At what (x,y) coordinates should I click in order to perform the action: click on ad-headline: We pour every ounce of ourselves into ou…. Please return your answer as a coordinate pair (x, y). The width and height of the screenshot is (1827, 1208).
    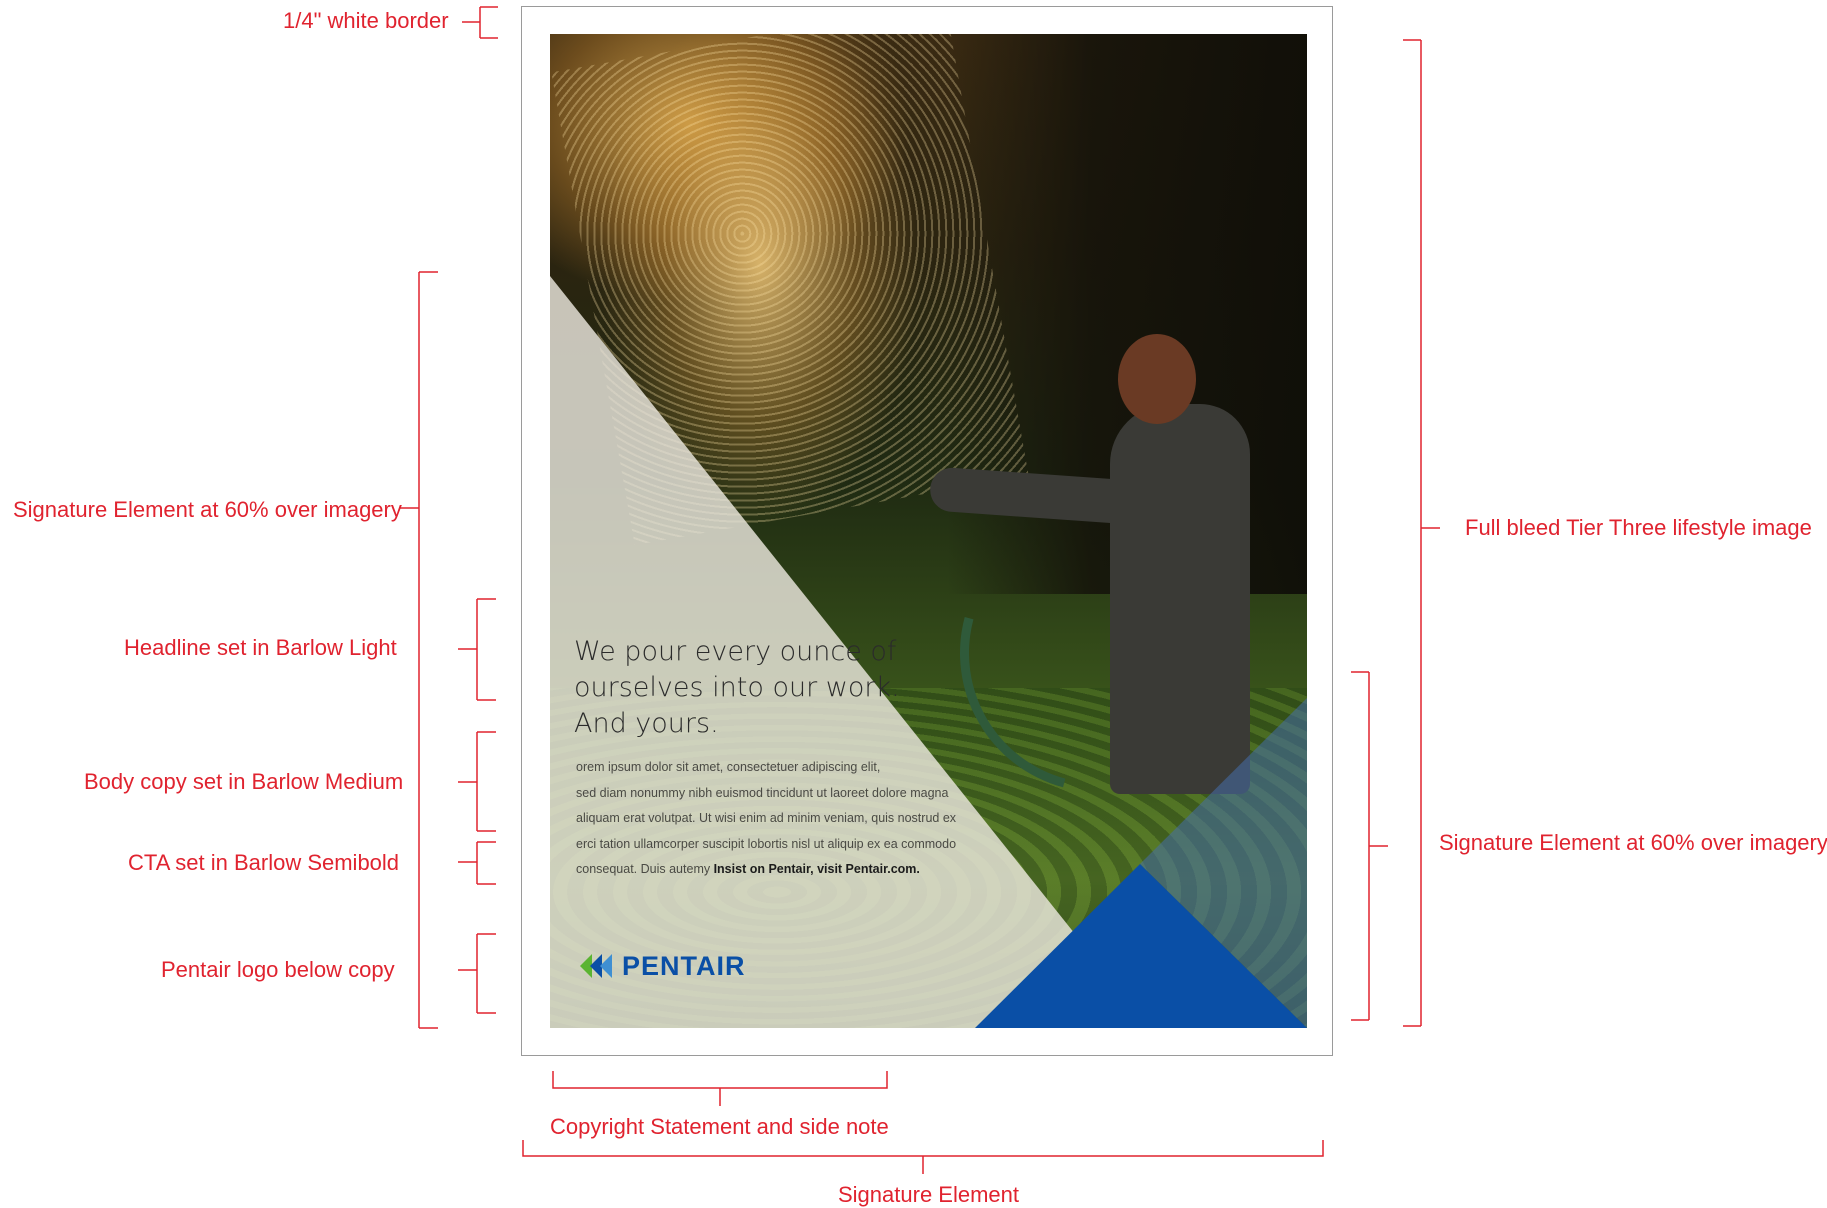
    Looking at the image, I should click on (784, 688).